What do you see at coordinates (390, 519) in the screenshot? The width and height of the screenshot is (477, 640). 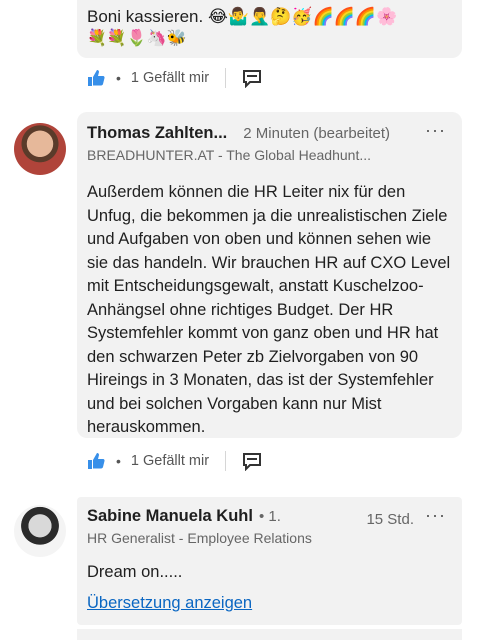 I see `comment-time: 15 Std.` at bounding box center [390, 519].